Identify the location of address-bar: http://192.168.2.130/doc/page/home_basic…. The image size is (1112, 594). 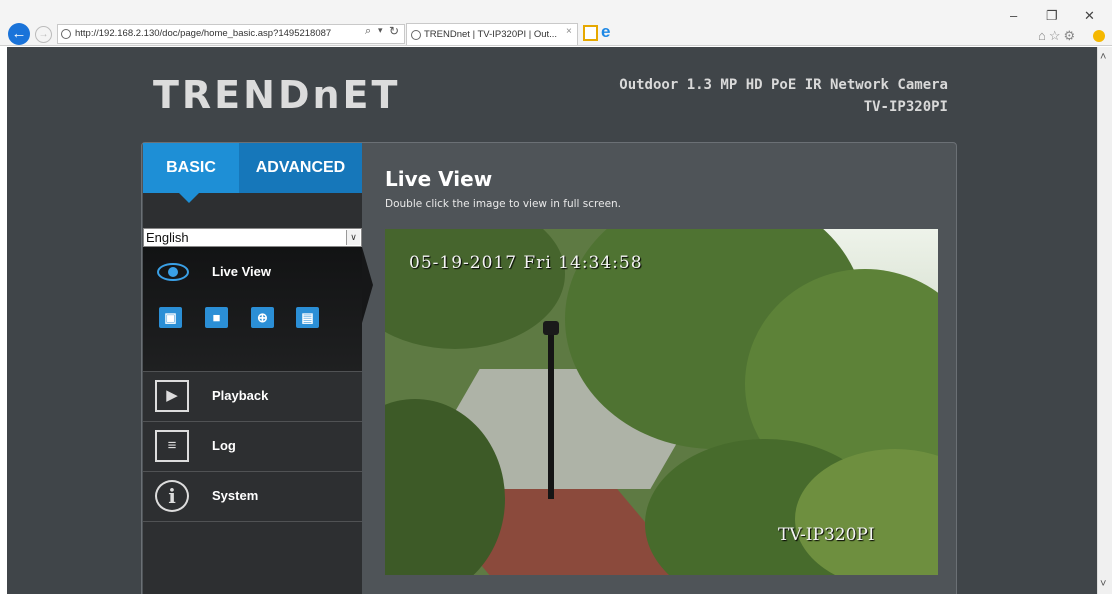
(231, 34).